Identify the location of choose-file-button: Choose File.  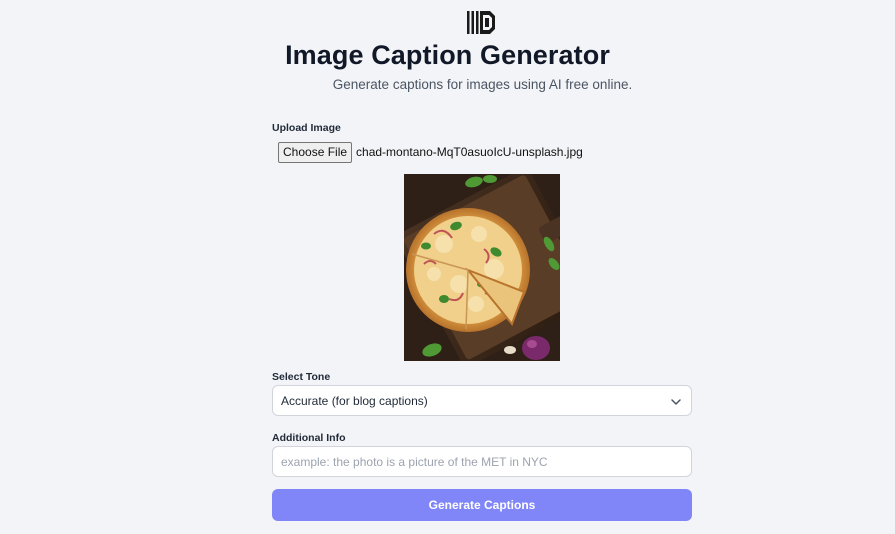
(315, 152).